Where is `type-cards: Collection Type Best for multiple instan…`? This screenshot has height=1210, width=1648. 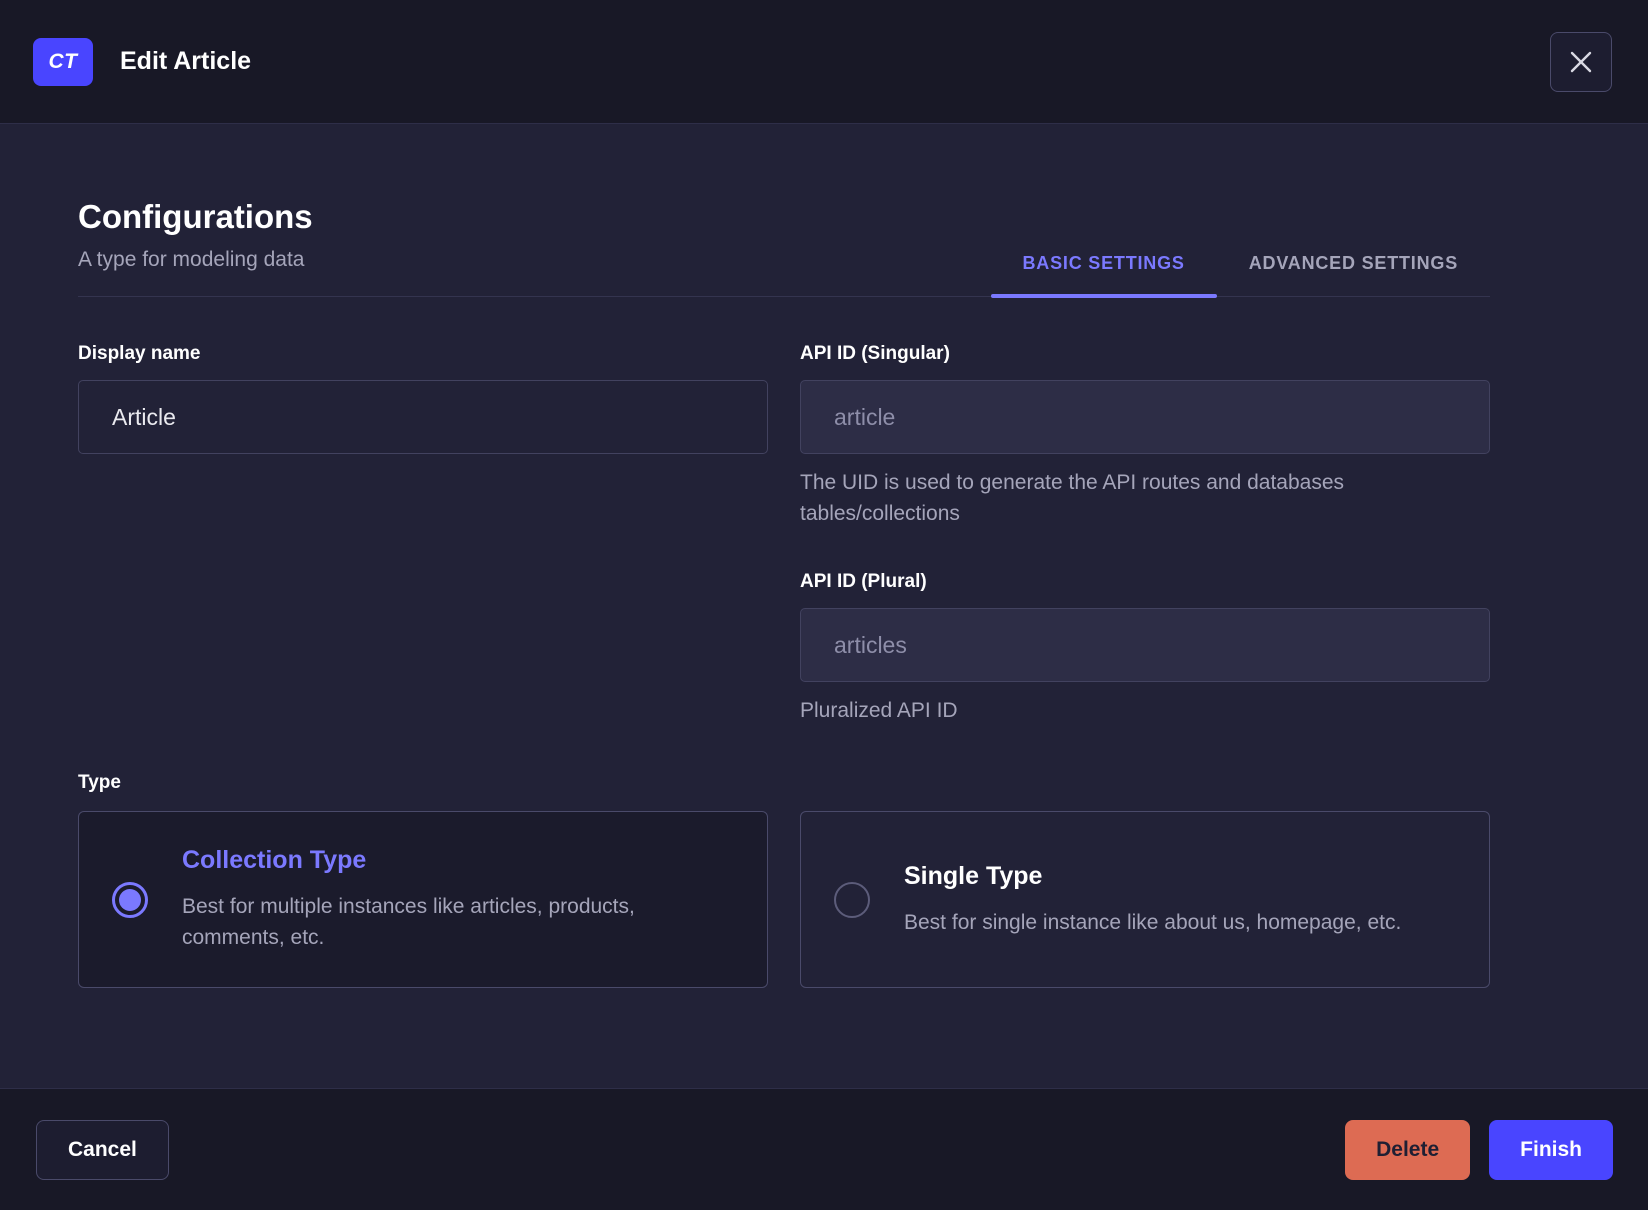 type-cards: Collection Type Best for multiple instan… is located at coordinates (784, 899).